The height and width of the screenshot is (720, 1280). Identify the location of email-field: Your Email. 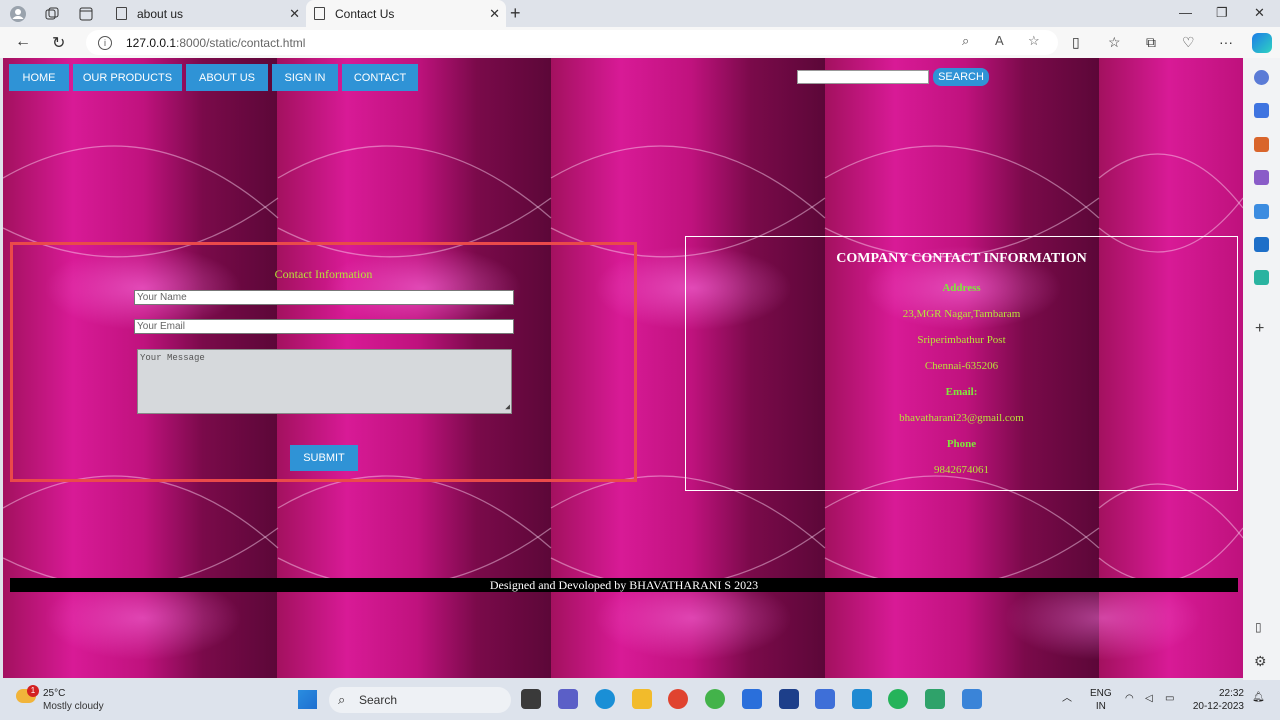
(324, 326).